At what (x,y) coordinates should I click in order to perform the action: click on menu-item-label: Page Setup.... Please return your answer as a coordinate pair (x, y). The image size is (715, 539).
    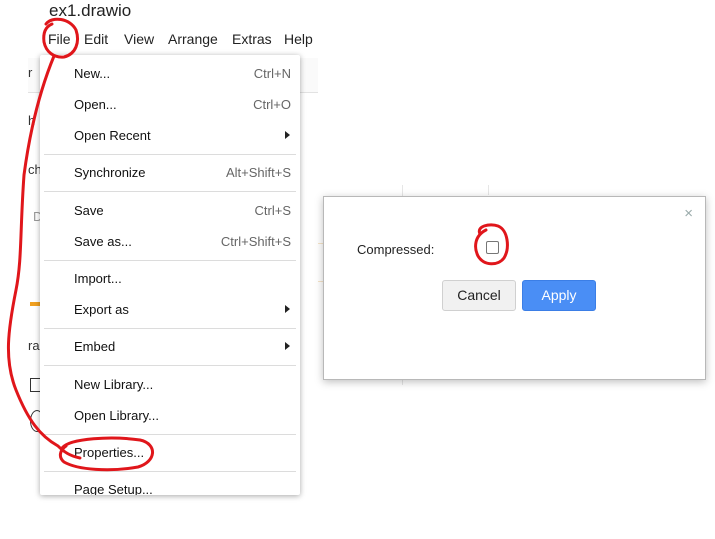
    Looking at the image, I should click on (113, 488).